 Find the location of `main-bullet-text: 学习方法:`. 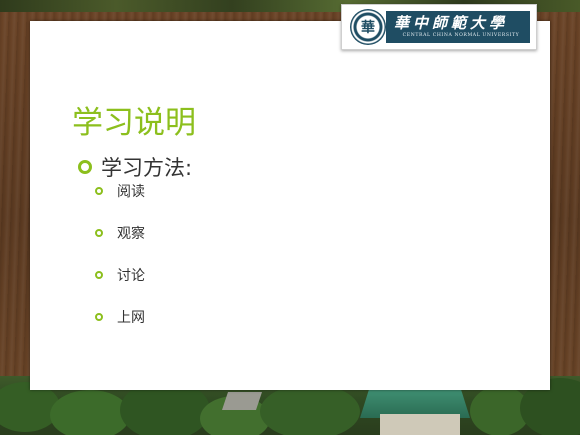

main-bullet-text: 学习方法: is located at coordinates (147, 168).